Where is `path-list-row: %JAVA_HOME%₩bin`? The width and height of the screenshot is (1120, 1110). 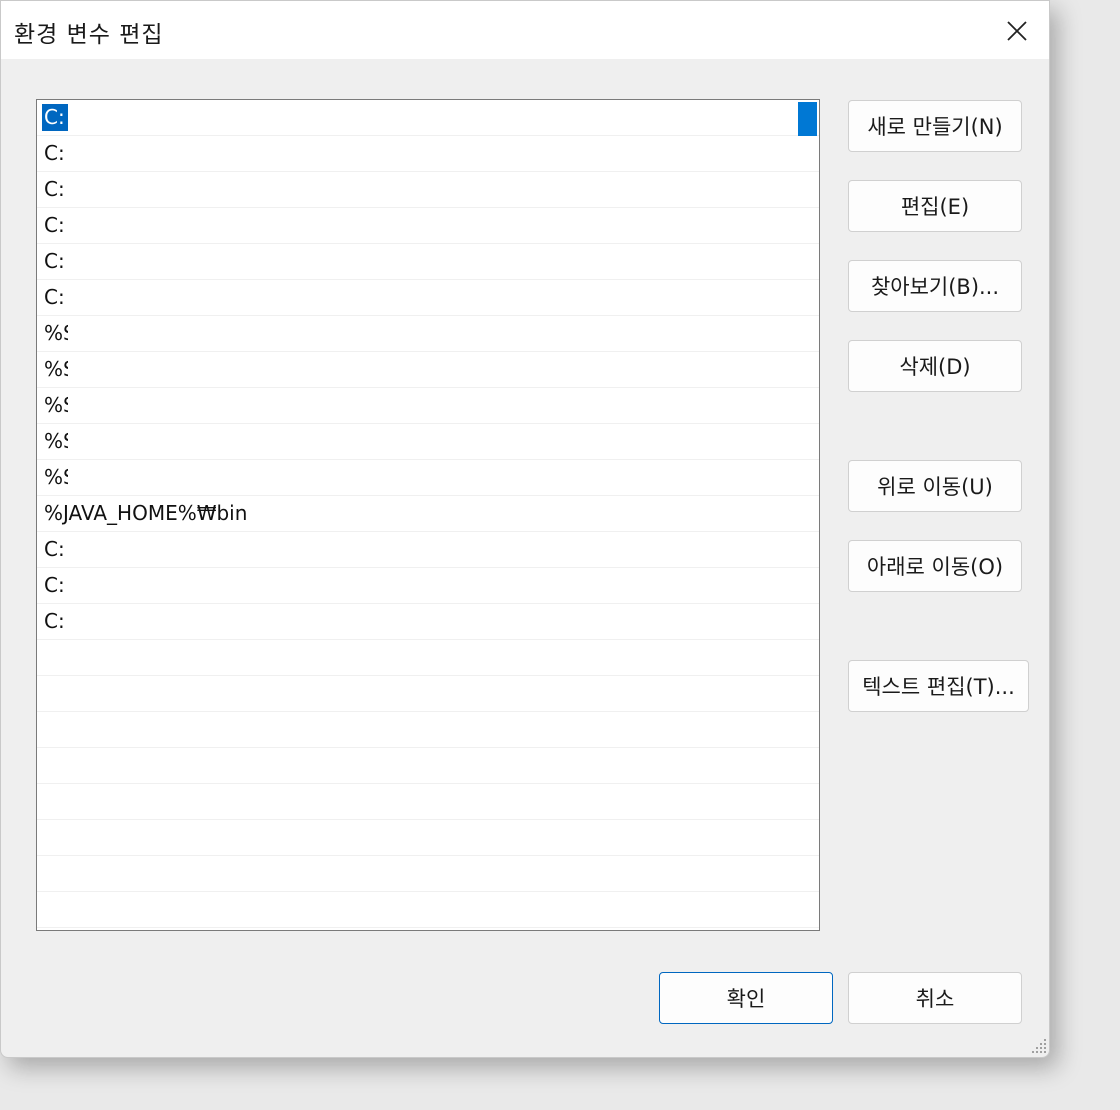 path-list-row: %JAVA_HOME%₩bin is located at coordinates (428, 514).